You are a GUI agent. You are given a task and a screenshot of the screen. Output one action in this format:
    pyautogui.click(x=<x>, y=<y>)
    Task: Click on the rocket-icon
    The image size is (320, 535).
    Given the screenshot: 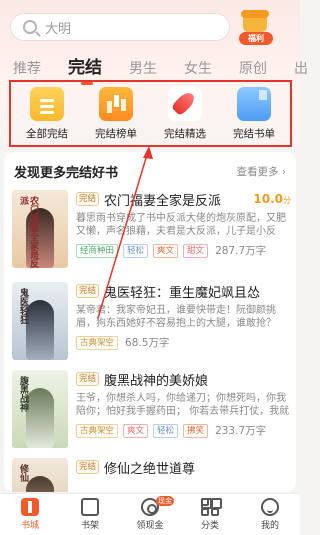 What is the action you would take?
    pyautogui.click(x=185, y=104)
    